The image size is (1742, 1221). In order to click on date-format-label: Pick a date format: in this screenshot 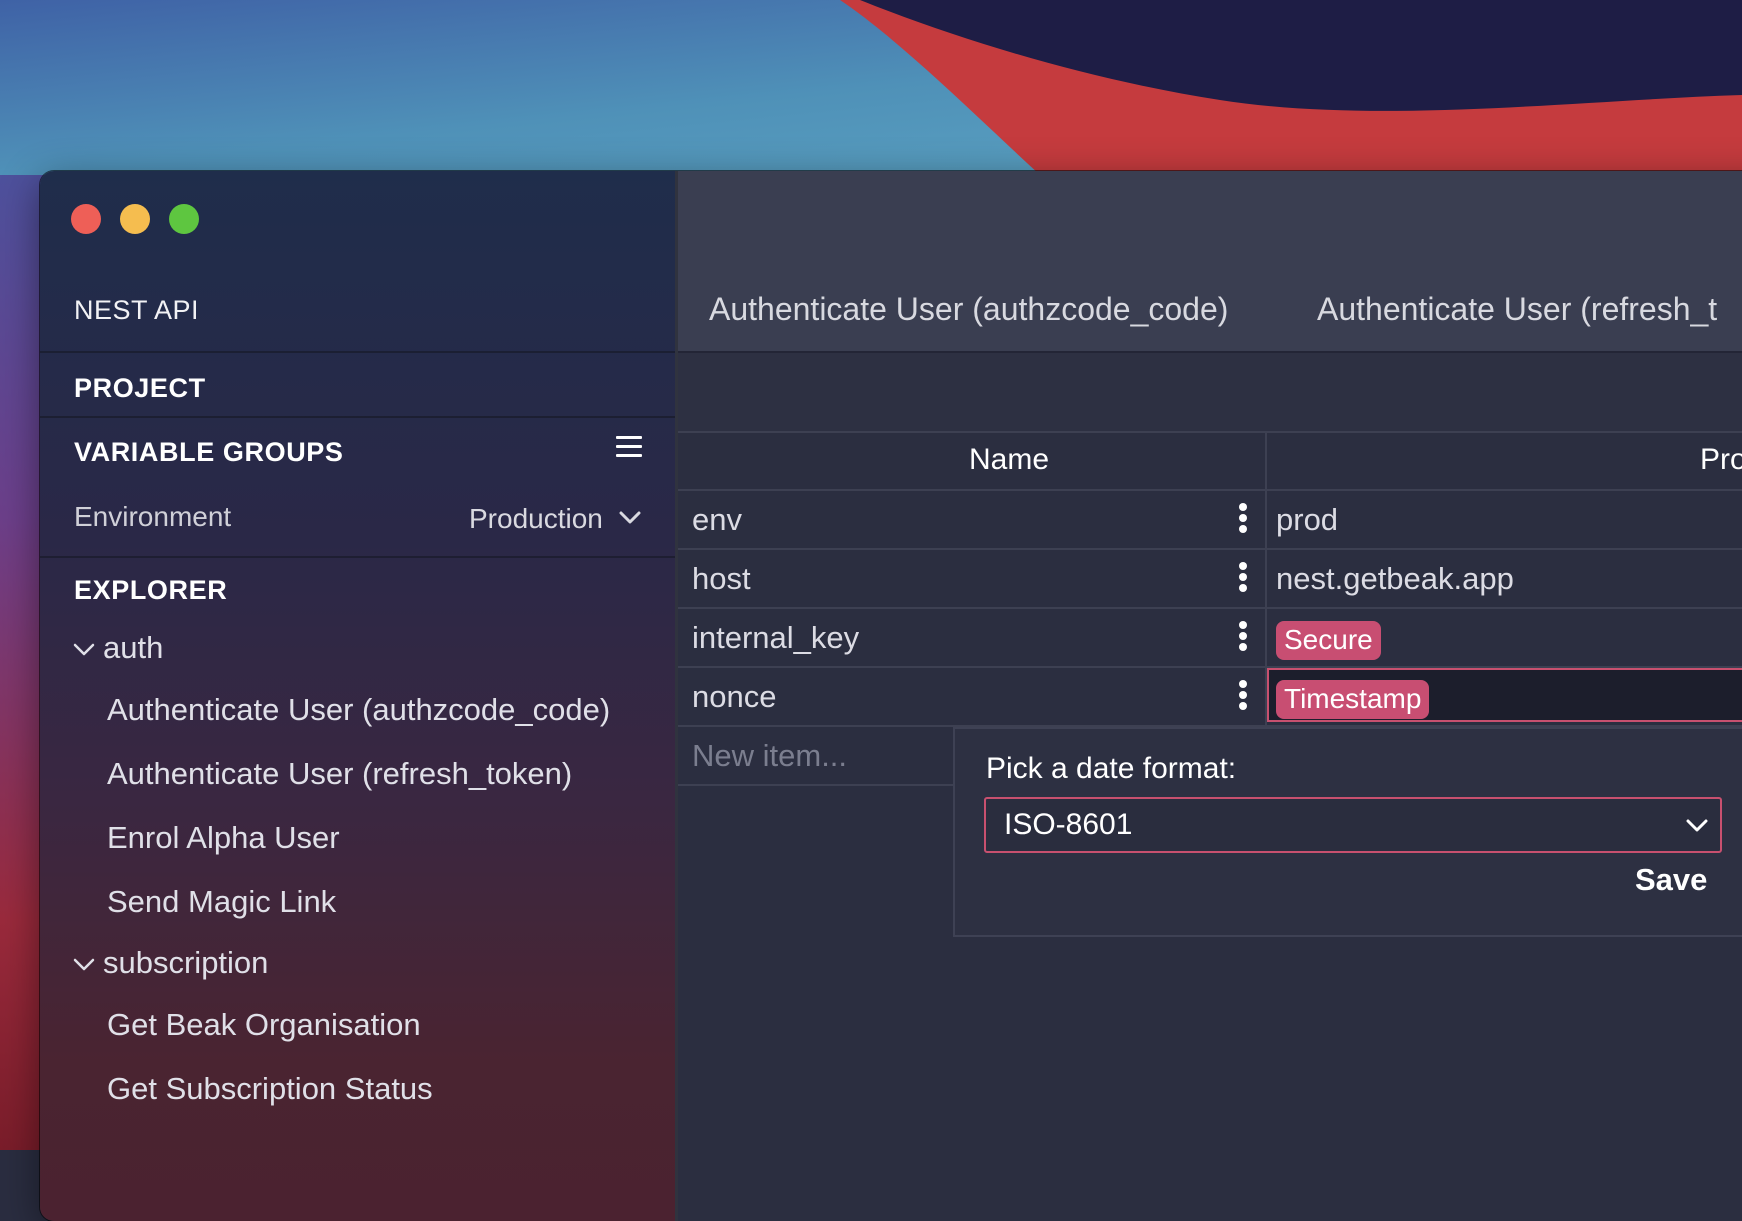, I will do `click(1111, 768)`.